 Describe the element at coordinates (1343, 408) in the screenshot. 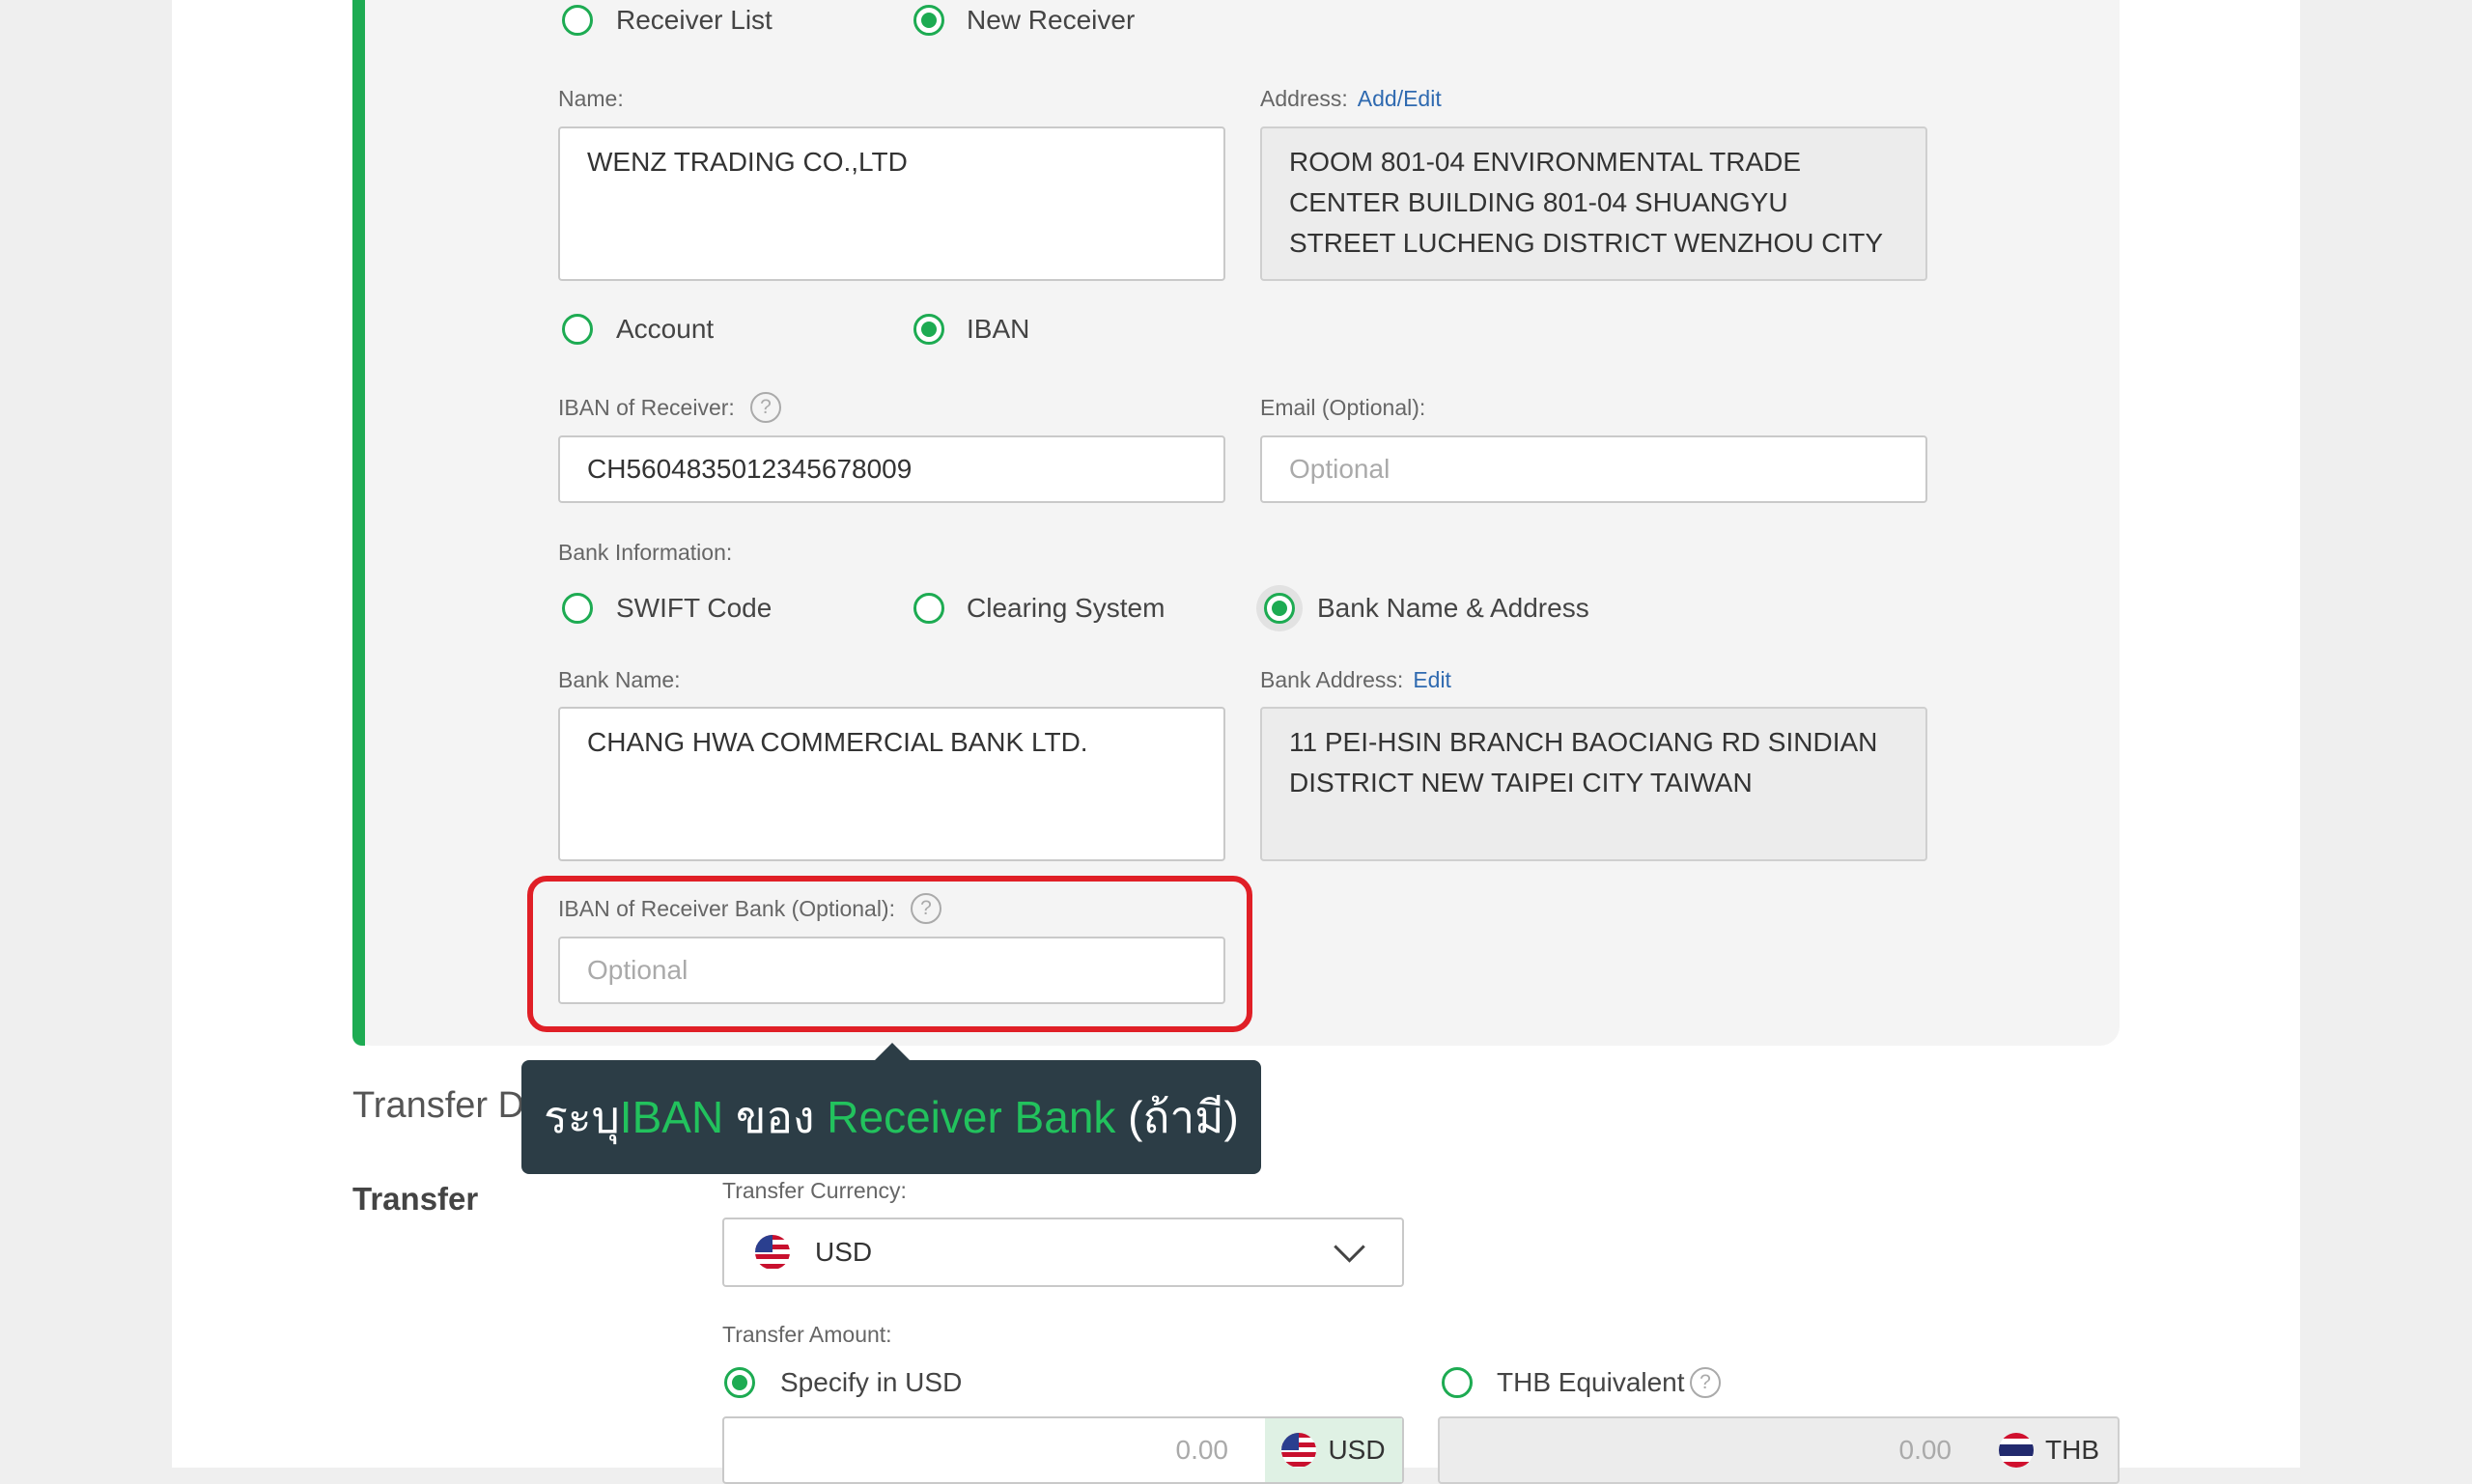

I see `email-label: Email (Optional):` at that location.